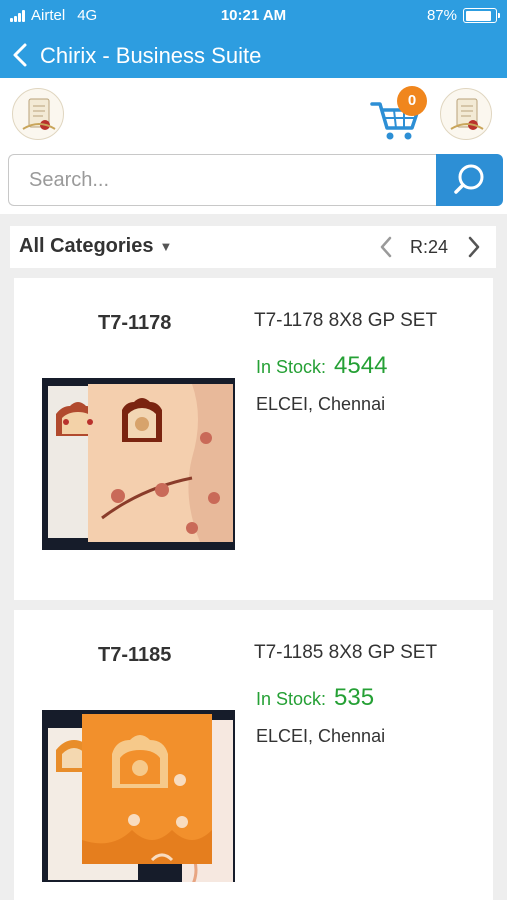 Image resolution: width=507 pixels, height=900 pixels. Describe the element at coordinates (412, 101) in the screenshot. I see `cart-count-badge: 0` at that location.